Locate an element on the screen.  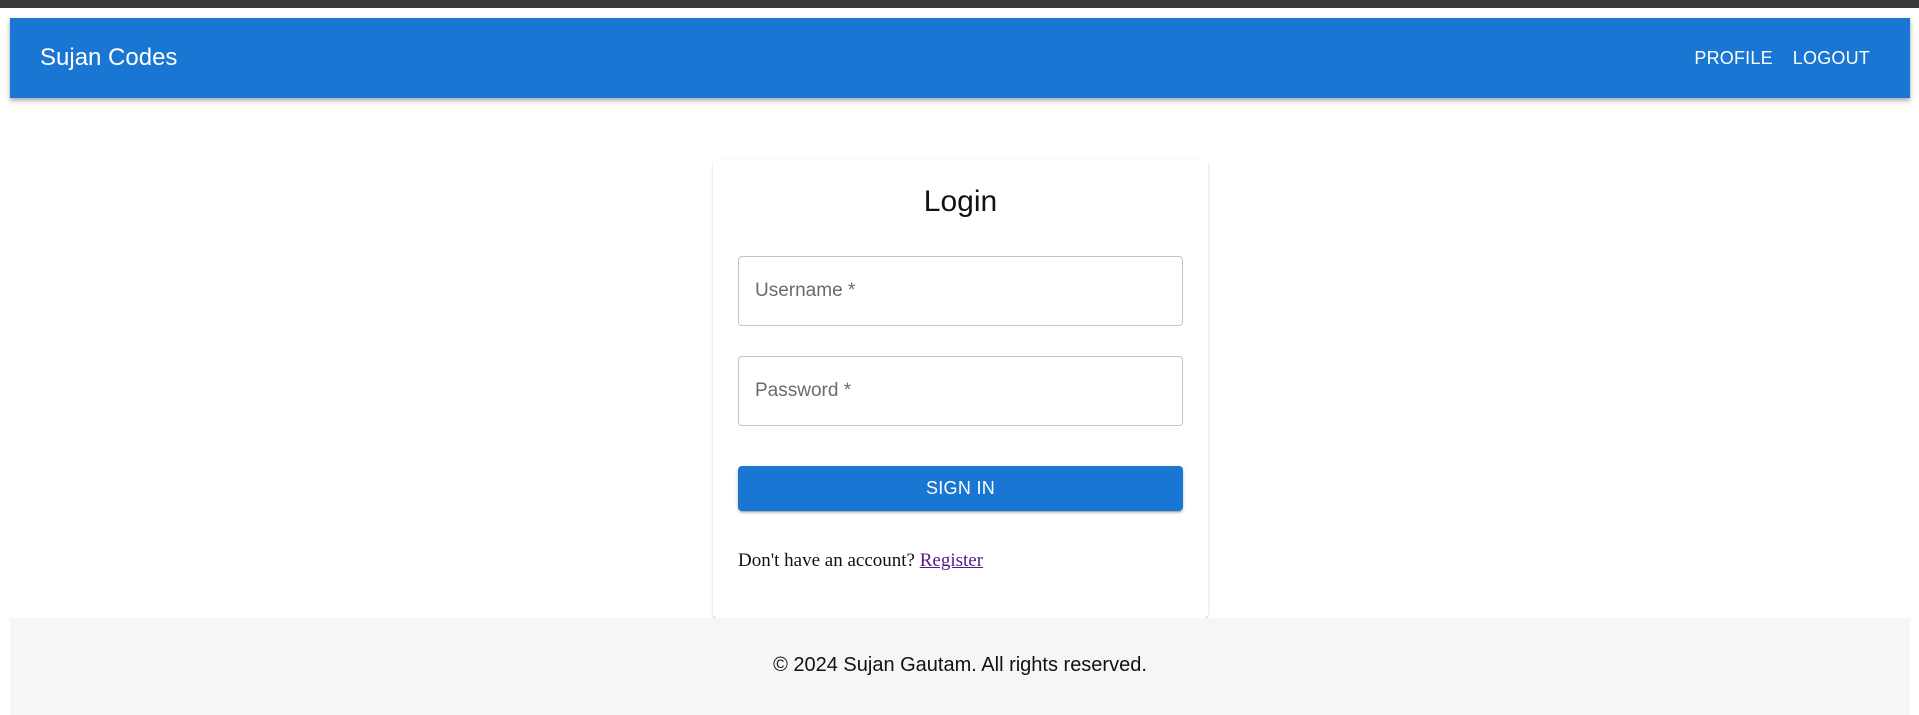
password-input is located at coordinates (960, 391).